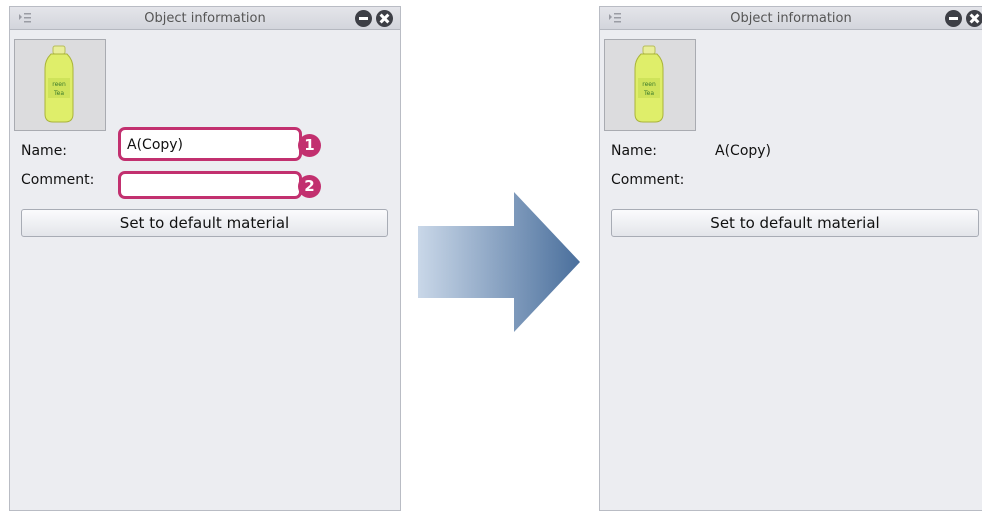  I want to click on arrow-right-icon, so click(499, 262).